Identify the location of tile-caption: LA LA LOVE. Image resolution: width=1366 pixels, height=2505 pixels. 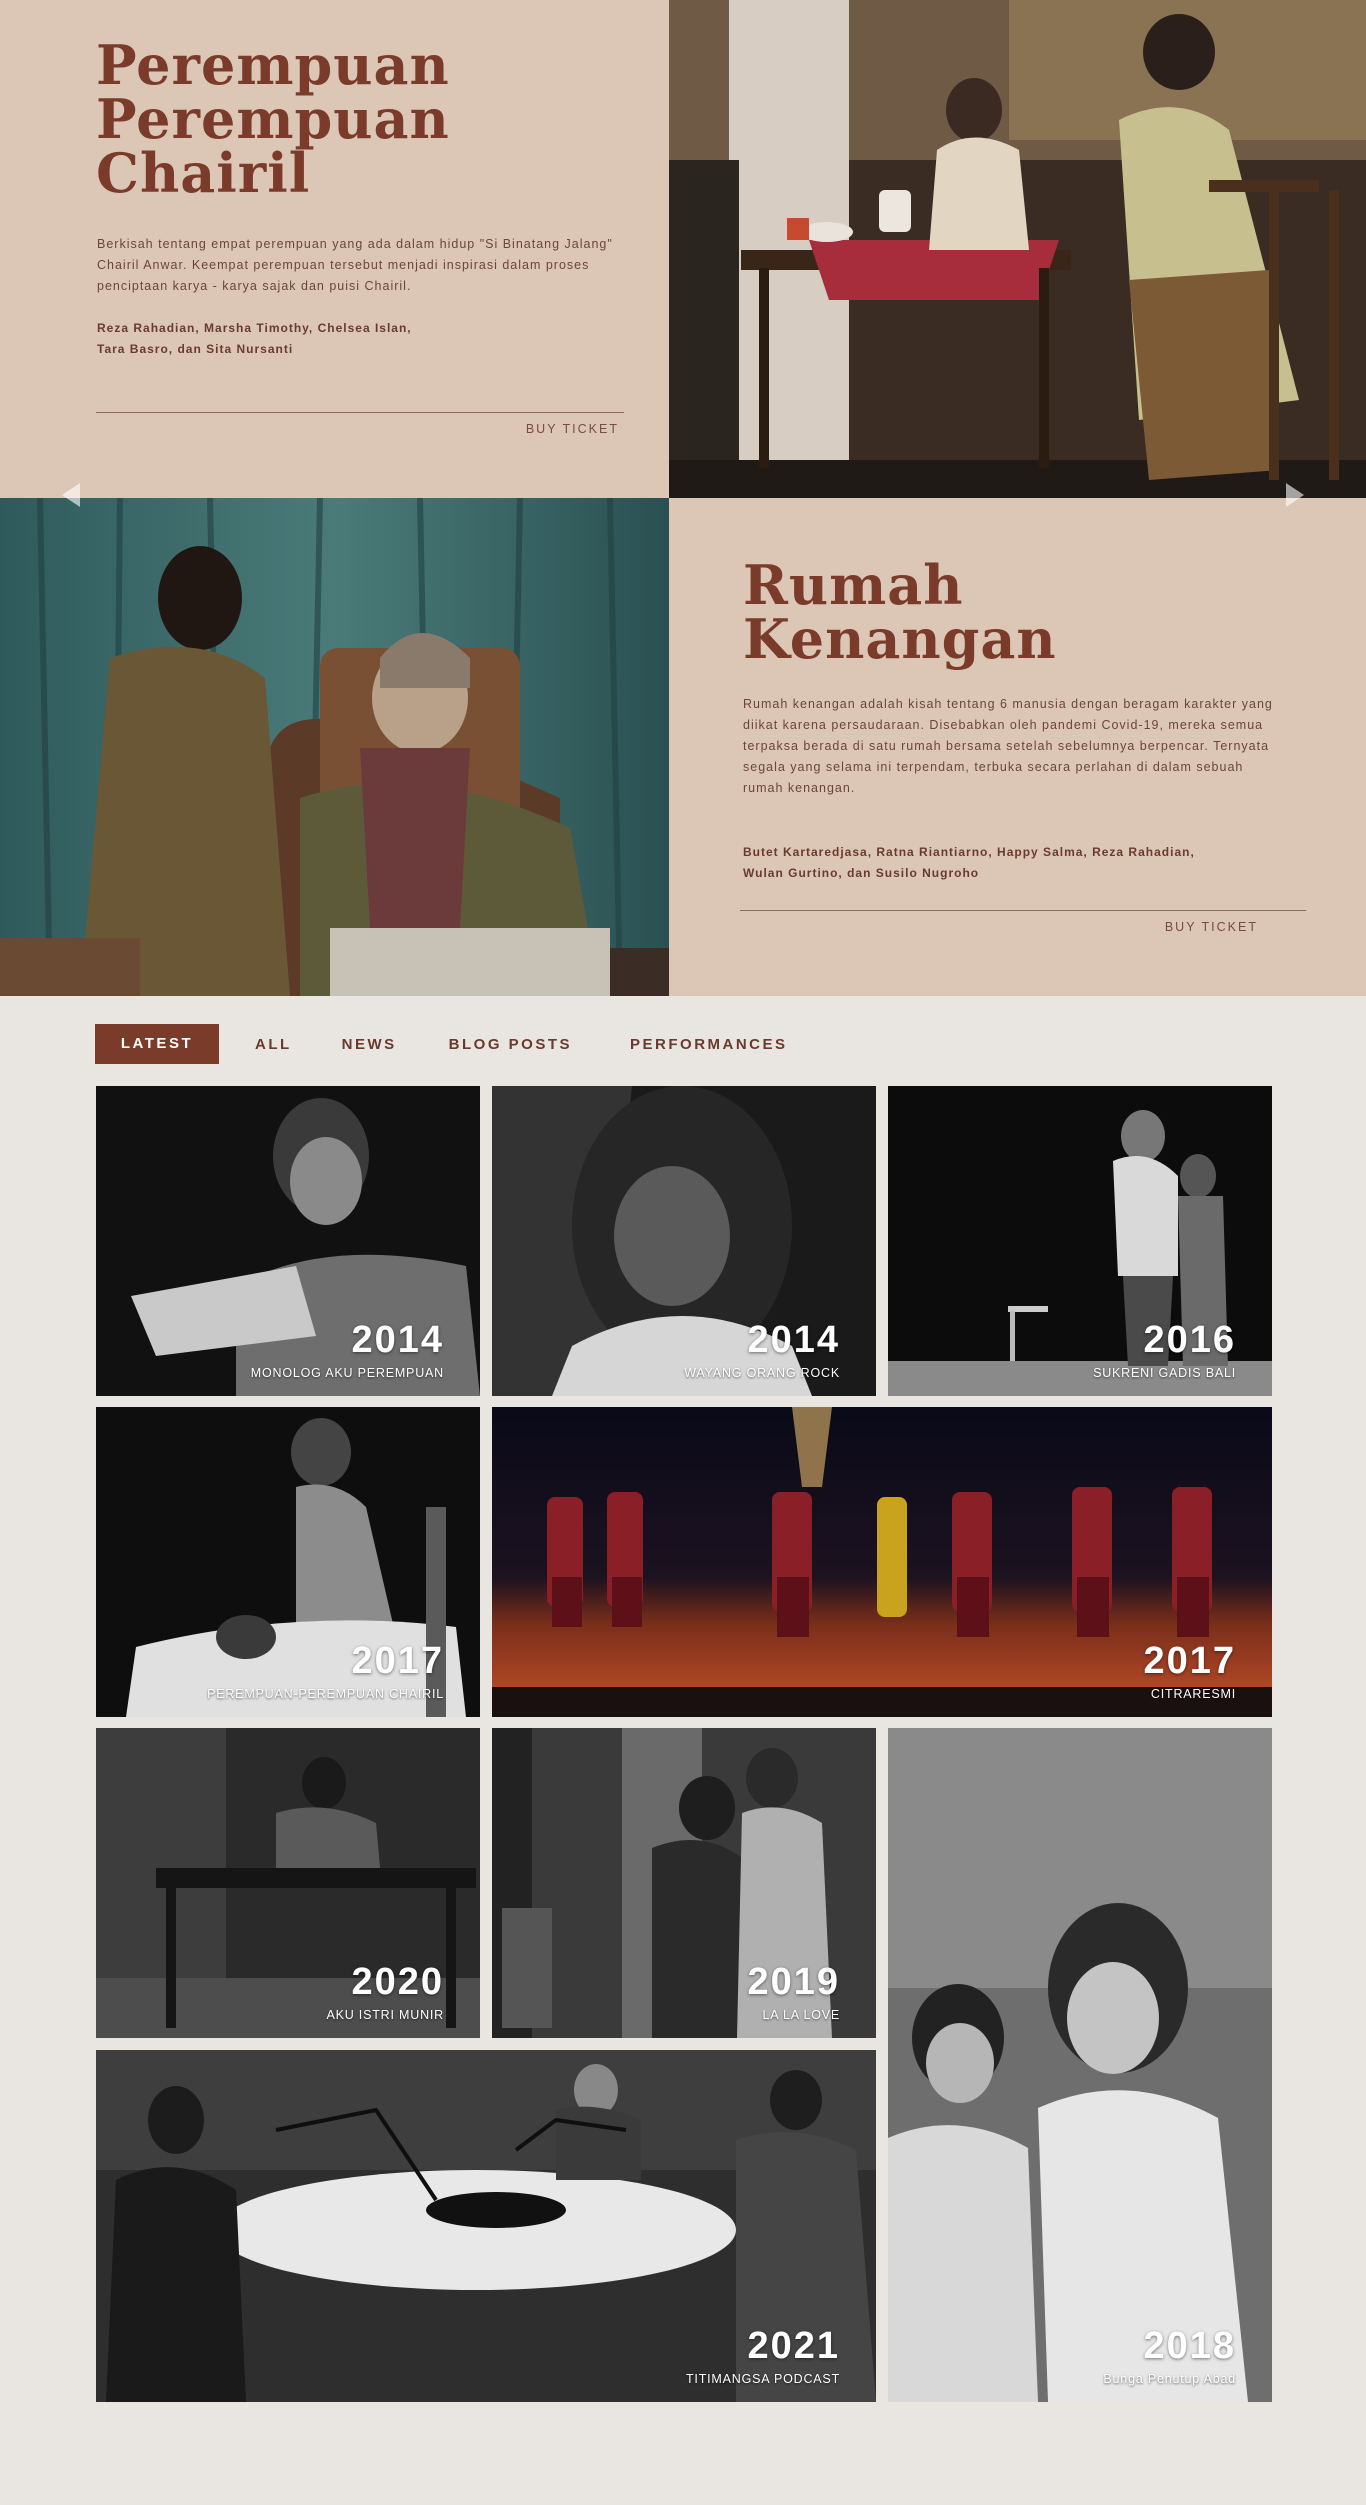
(801, 2015).